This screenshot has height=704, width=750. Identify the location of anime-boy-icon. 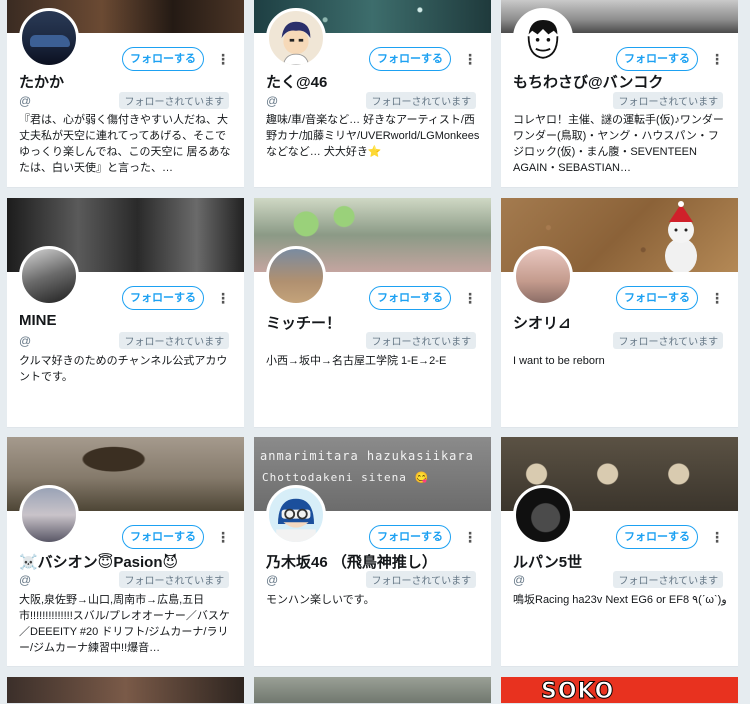
(296, 43).